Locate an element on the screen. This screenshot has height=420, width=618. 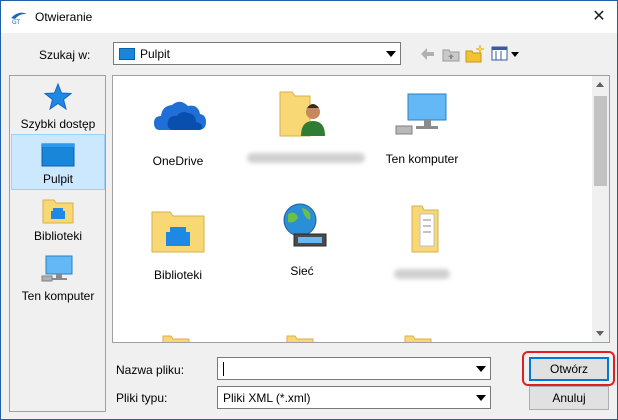
onedrive-cloud-icon is located at coordinates (180, 115).